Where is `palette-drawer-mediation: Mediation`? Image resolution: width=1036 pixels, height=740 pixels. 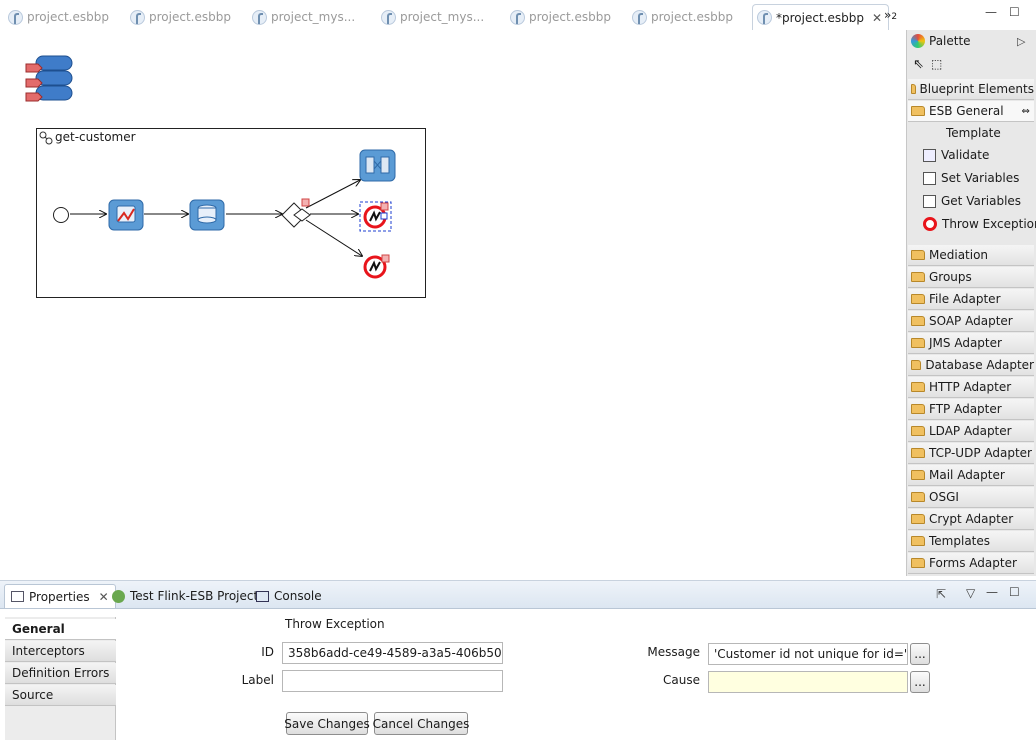
palette-drawer-mediation: Mediation is located at coordinates (971, 255).